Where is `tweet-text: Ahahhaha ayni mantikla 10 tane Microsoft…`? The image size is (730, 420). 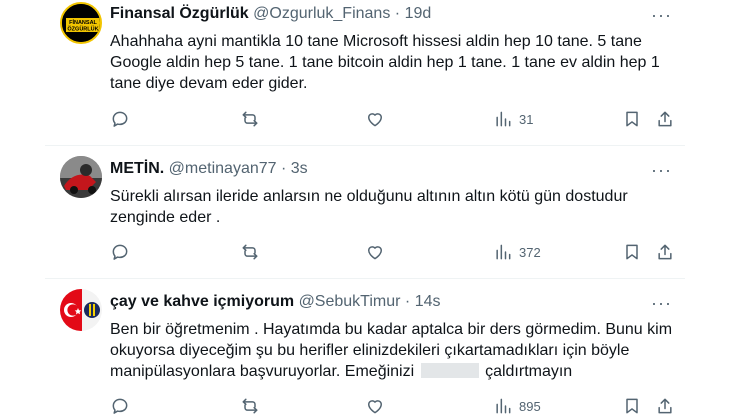 tweet-text: Ahahhaha ayni mantikla 10 tane Microsoft… is located at coordinates (385, 62).